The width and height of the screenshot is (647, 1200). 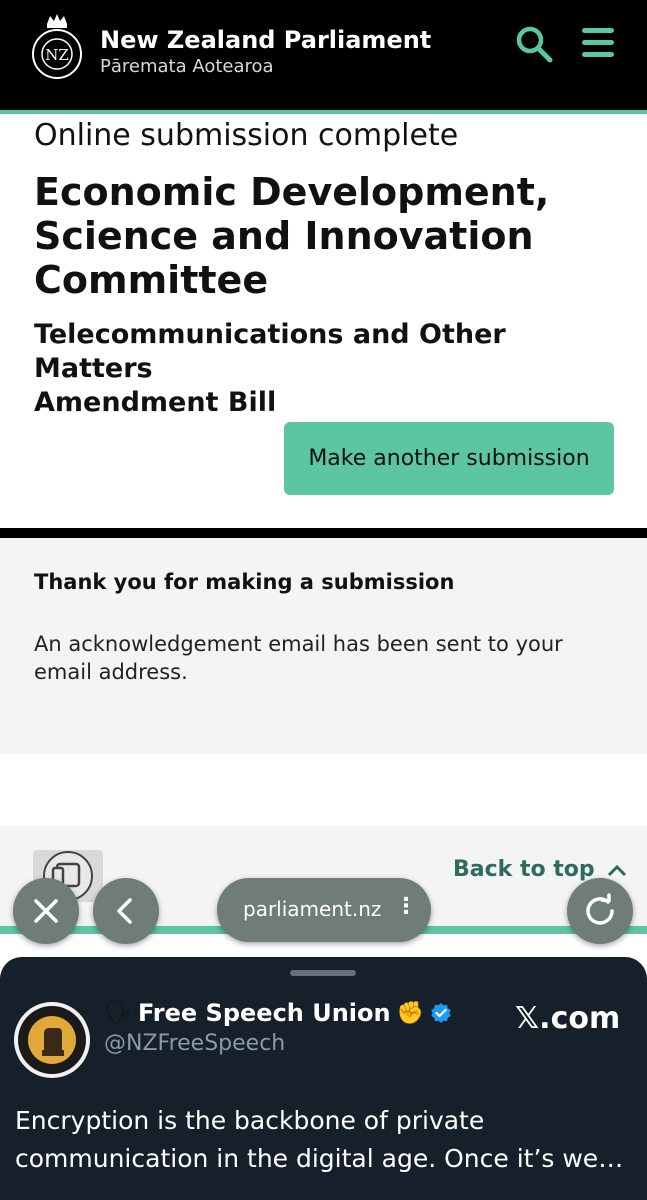 What do you see at coordinates (151, 280) in the screenshot?
I see `committee-line: Committee` at bounding box center [151, 280].